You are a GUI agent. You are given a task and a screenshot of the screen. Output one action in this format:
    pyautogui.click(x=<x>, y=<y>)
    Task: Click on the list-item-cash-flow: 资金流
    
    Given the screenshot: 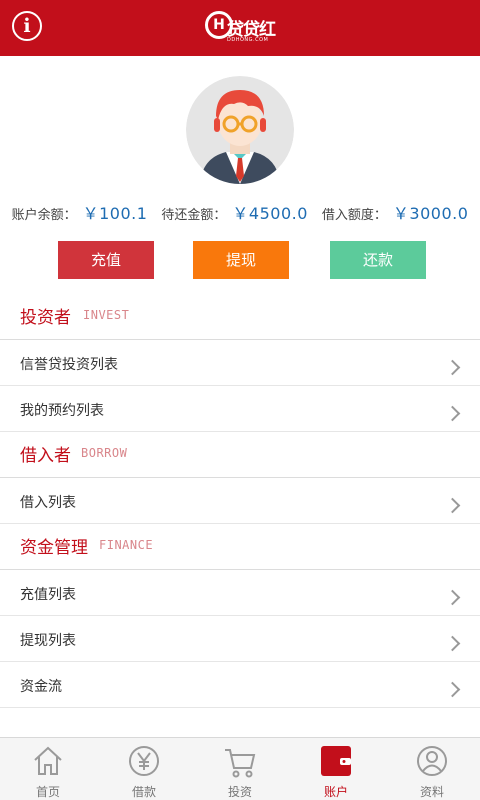 What is the action you would take?
    pyautogui.click(x=240, y=685)
    